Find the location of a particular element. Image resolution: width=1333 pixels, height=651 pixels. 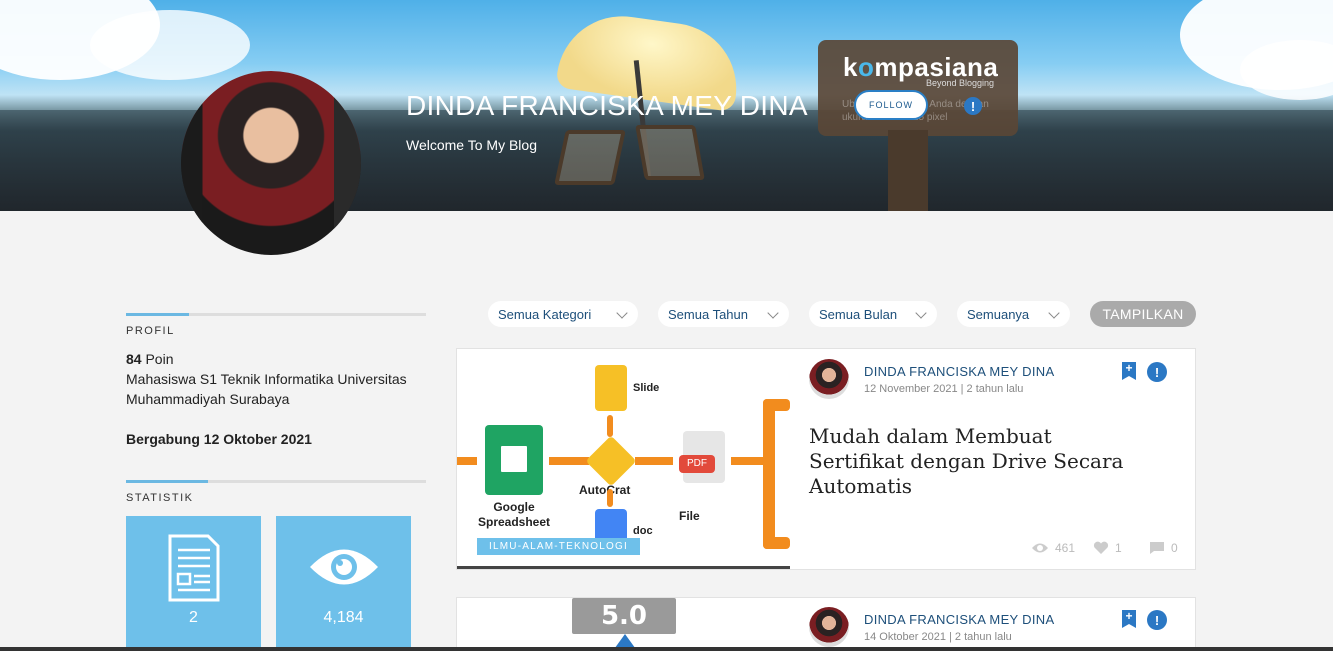

statistik-heading: STATISTIK is located at coordinates (160, 498).